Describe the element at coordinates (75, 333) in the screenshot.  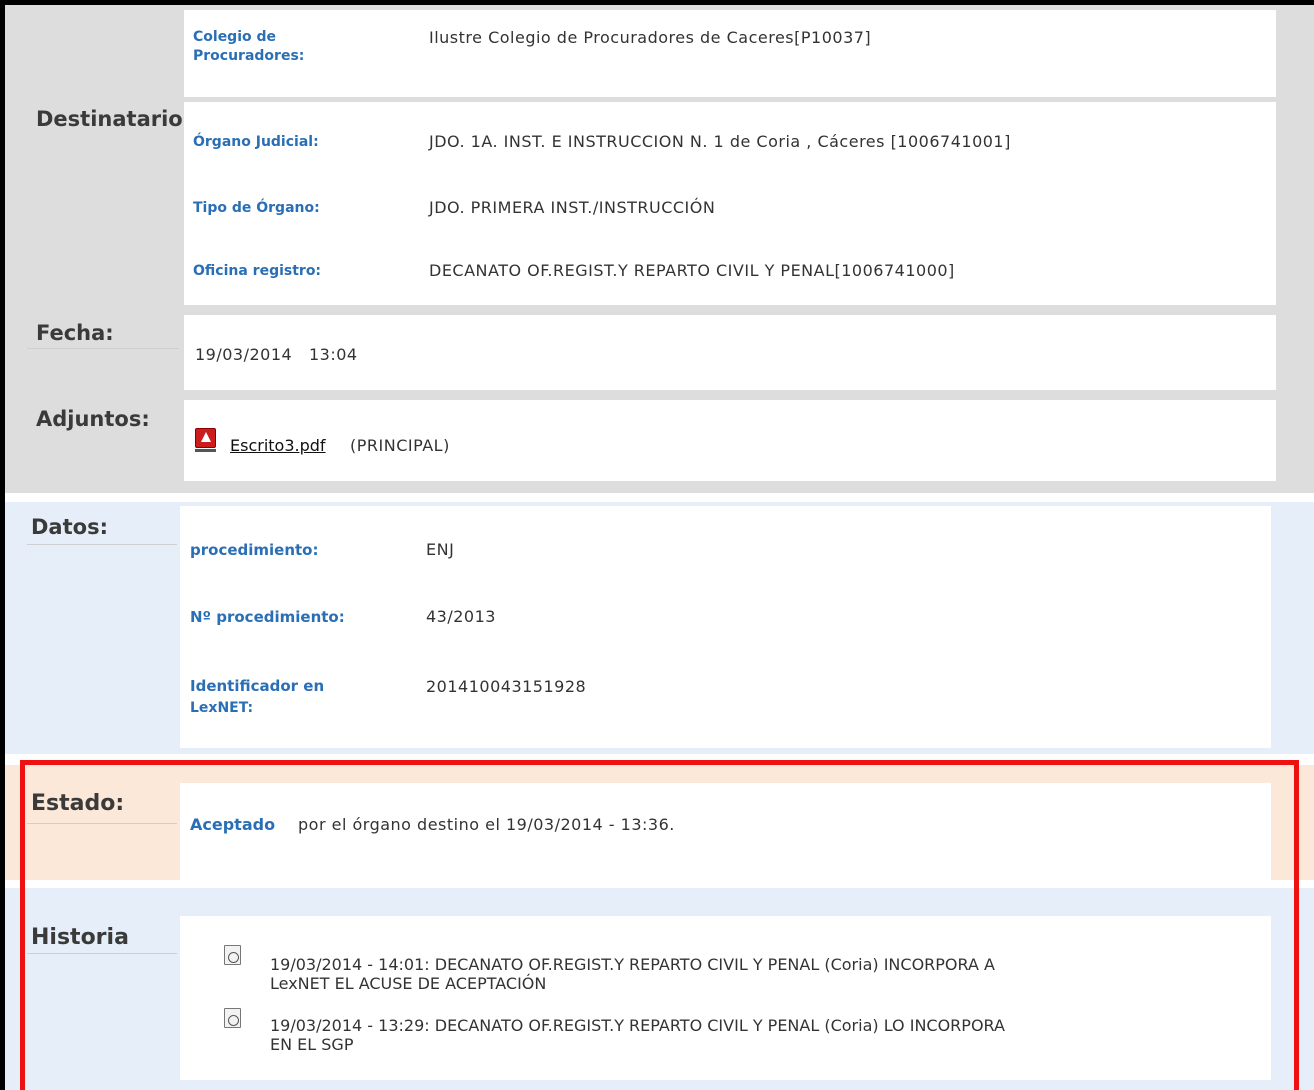
I see `fecha-label: Fecha:` at that location.